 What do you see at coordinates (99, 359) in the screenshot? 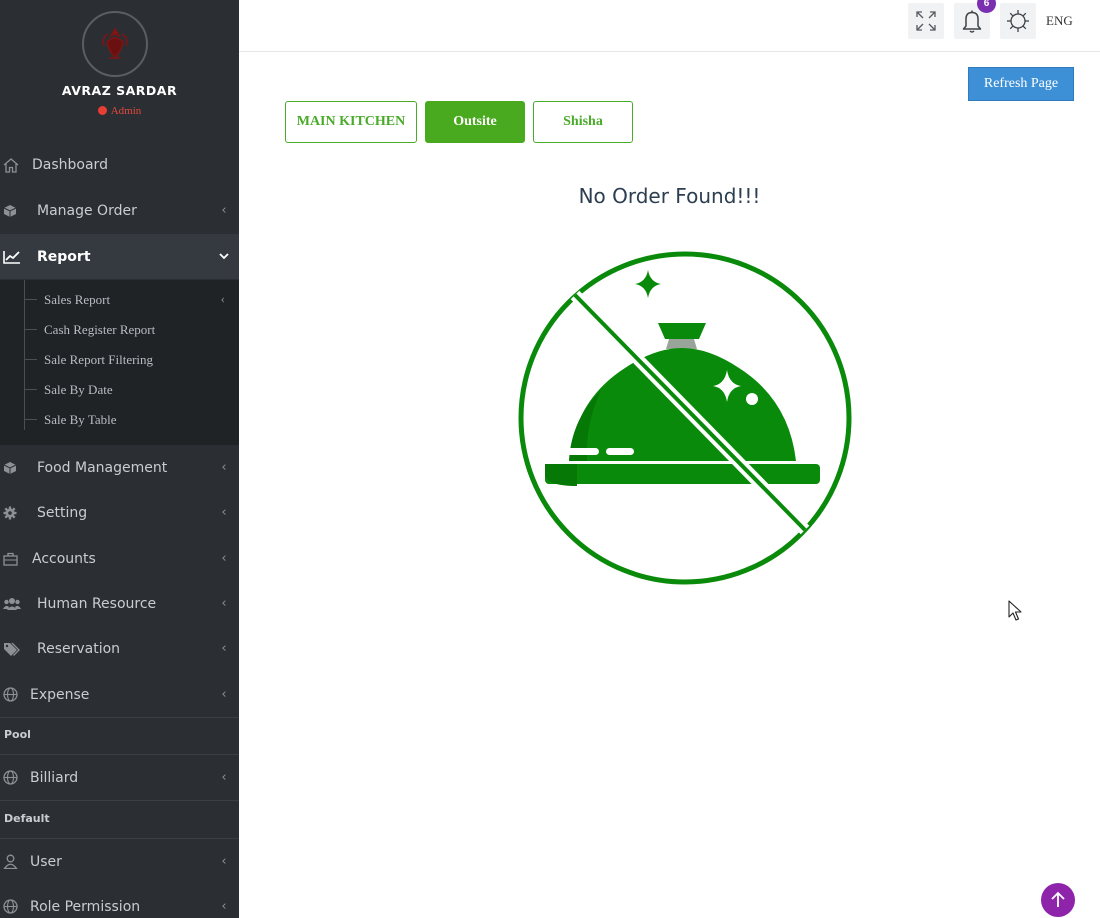
I see `submenu-item-label: Sale Report Filtering` at bounding box center [99, 359].